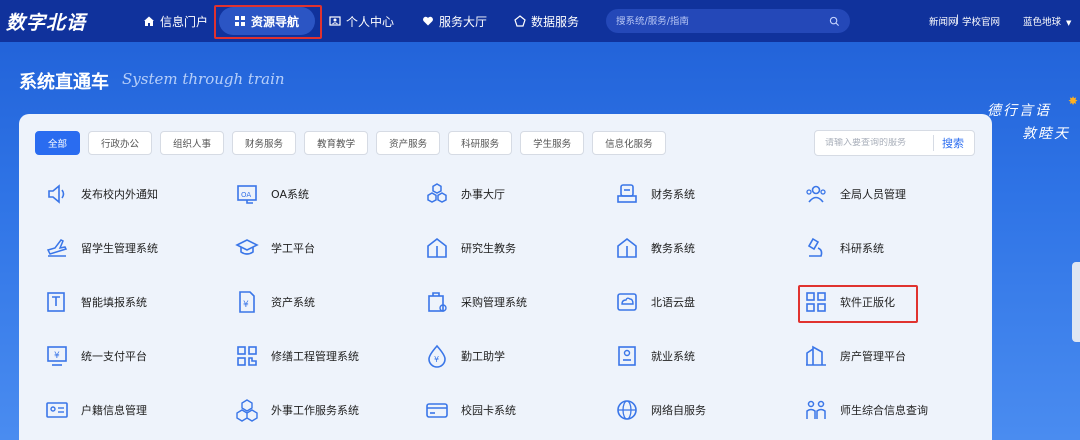 The width and height of the screenshot is (1080, 440). Describe the element at coordinates (184, 21) in the screenshot. I see `nav-item-label: 信息门户` at that location.